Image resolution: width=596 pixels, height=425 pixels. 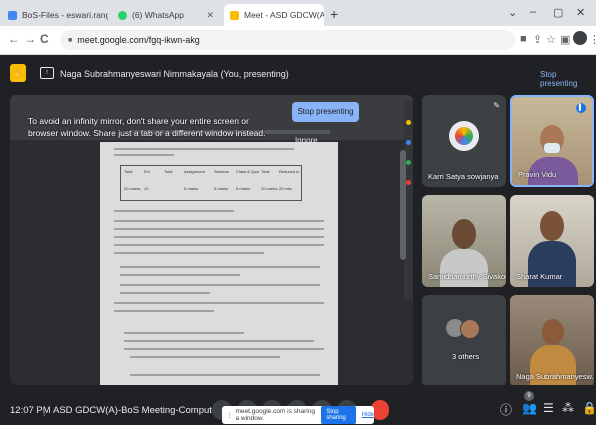 What do you see at coordinates (122, 15) in the screenshot?
I see `whatsapp-favicon-icon` at bounding box center [122, 15].